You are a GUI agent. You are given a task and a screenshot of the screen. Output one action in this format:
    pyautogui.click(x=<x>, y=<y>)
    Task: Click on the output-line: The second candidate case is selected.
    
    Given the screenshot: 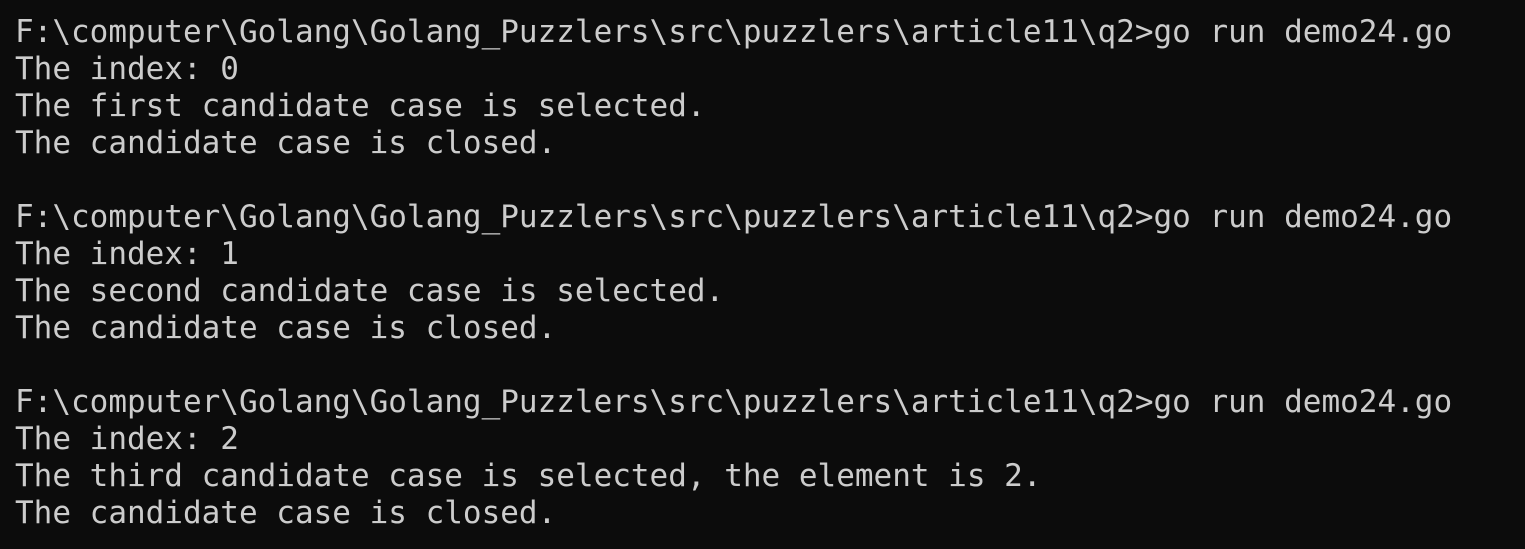 What is the action you would take?
    pyautogui.click(x=370, y=291)
    